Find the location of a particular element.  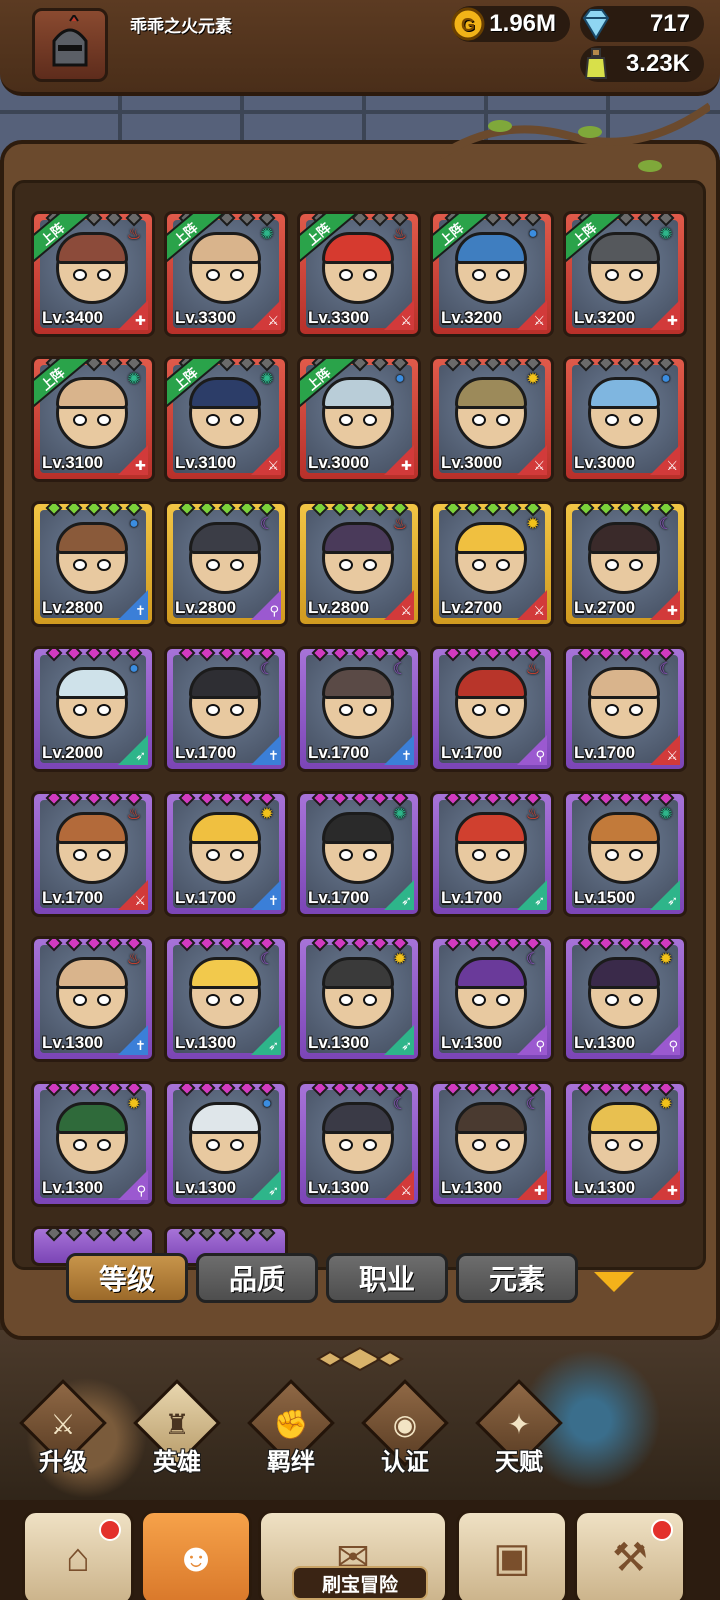

fire-element-icon: ♨ is located at coordinates (400, 234).